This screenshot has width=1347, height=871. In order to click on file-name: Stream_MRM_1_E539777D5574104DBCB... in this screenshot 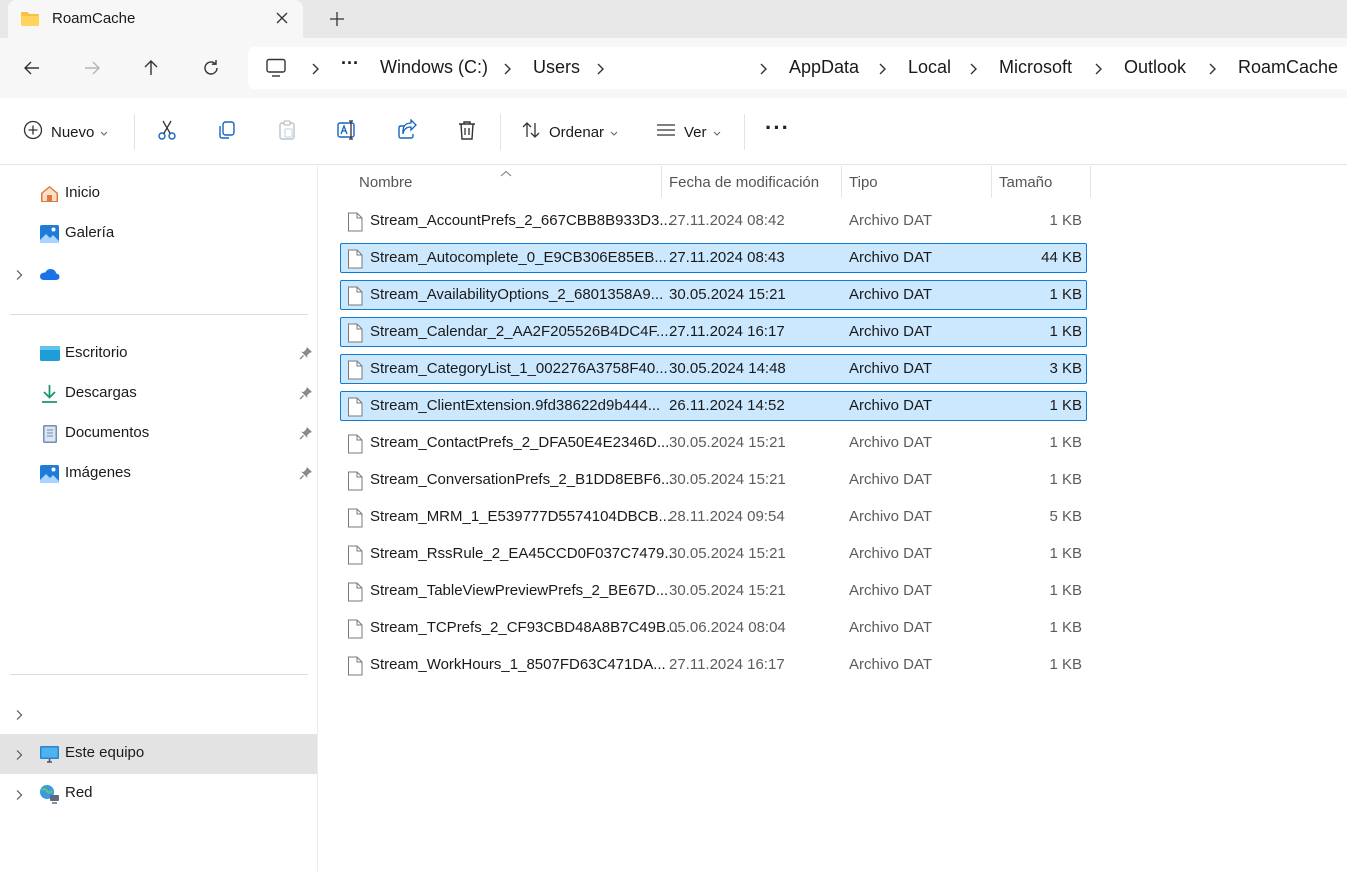, I will do `click(521, 516)`.